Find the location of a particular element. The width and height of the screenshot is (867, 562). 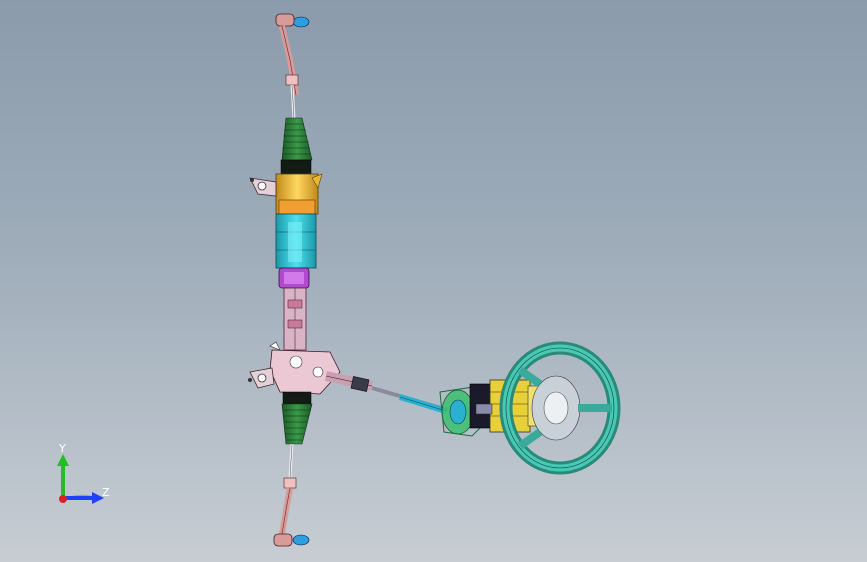

rack-tube is located at coordinates (295, 319).